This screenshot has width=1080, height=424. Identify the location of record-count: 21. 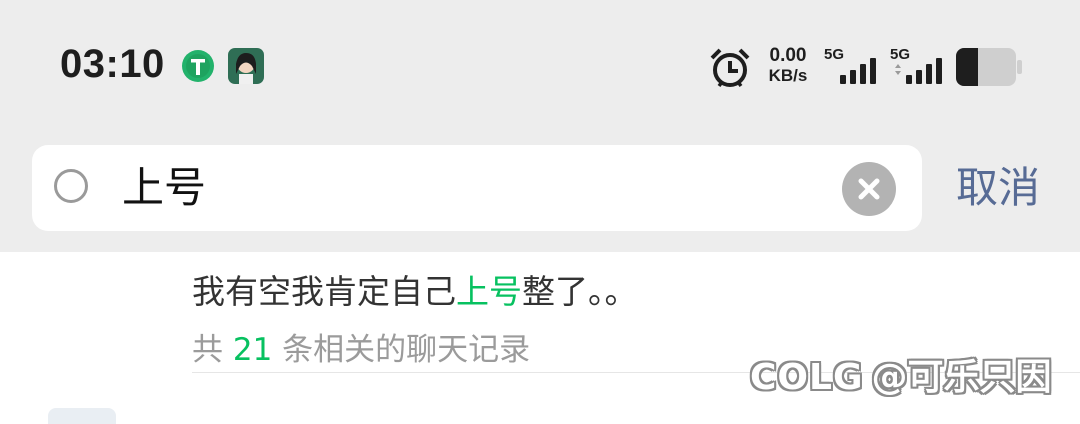
(252, 350).